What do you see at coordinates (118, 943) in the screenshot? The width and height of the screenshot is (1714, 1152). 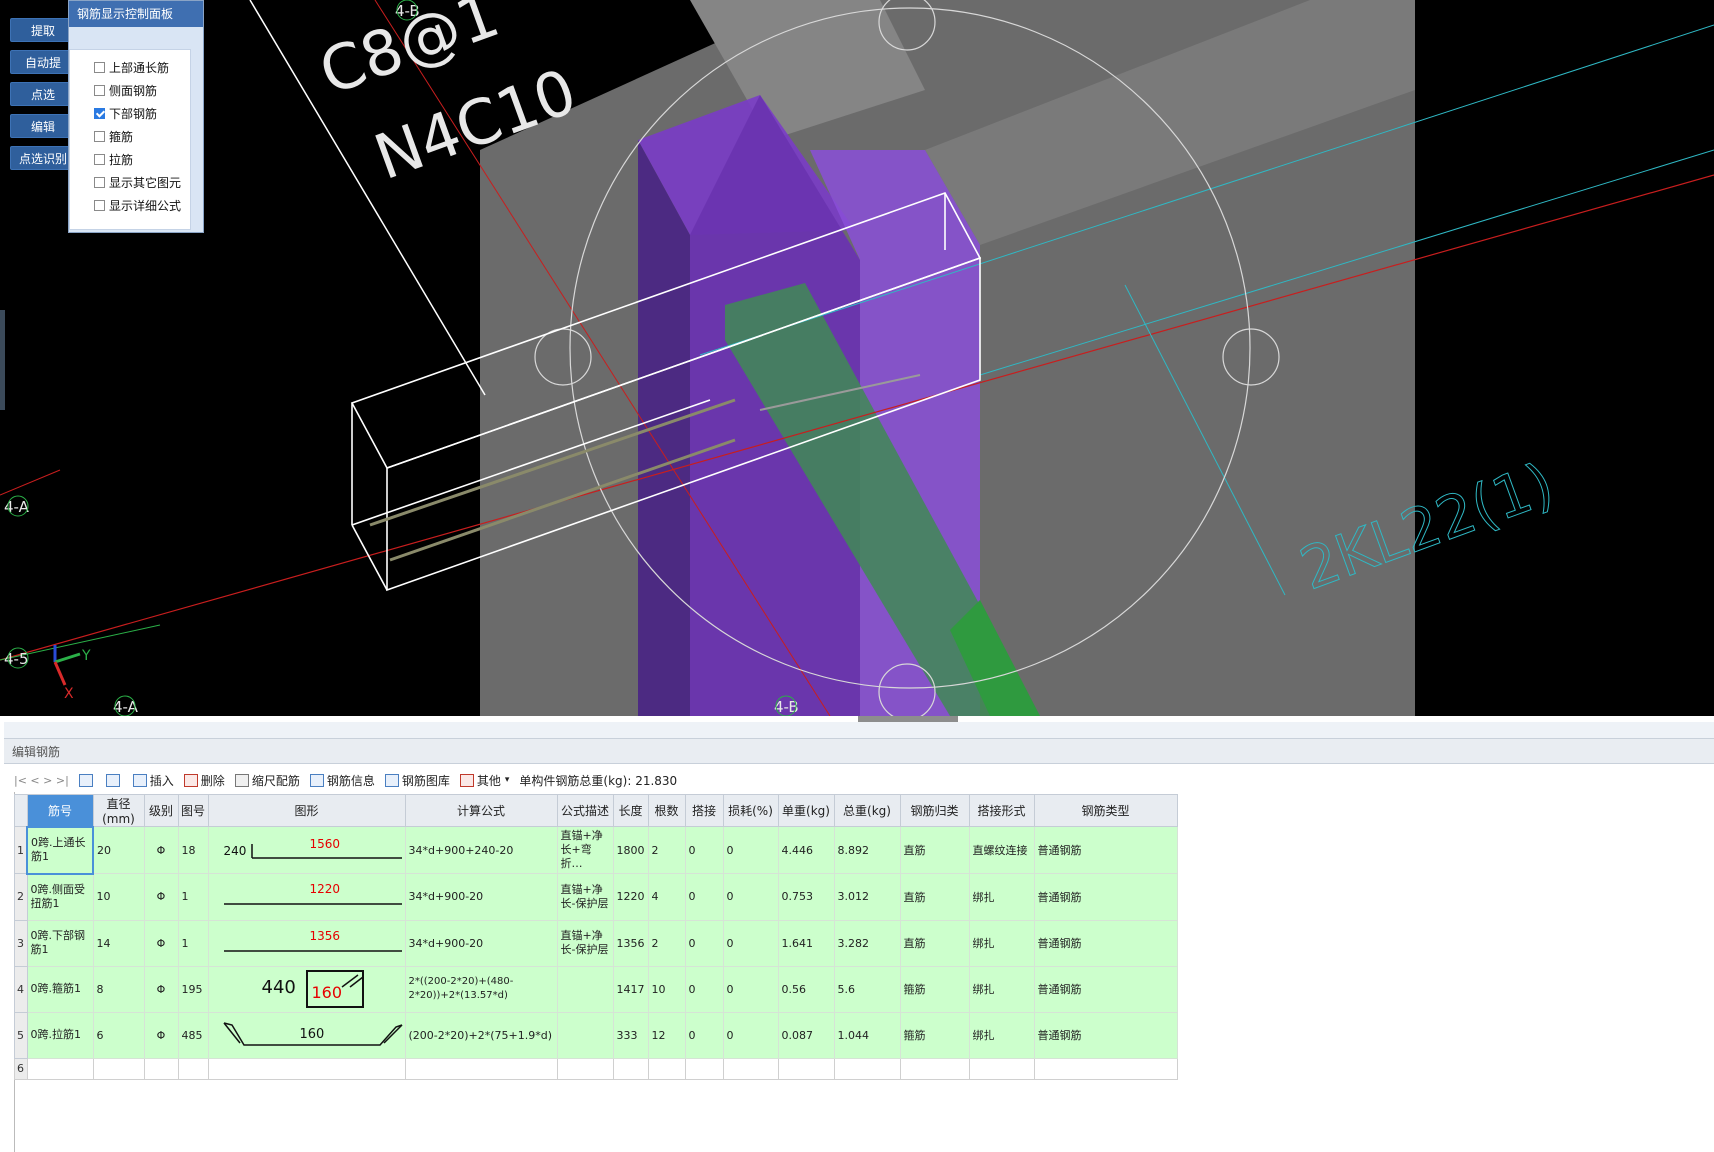 I see `cell-diameter: 14` at bounding box center [118, 943].